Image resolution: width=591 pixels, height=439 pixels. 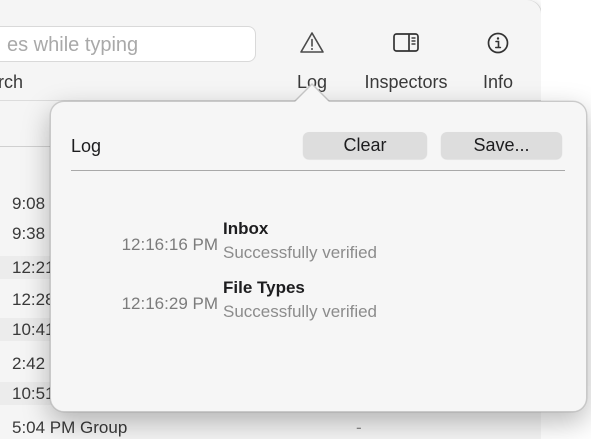 What do you see at coordinates (246, 228) in the screenshot?
I see `log-entry-name: Inbox` at bounding box center [246, 228].